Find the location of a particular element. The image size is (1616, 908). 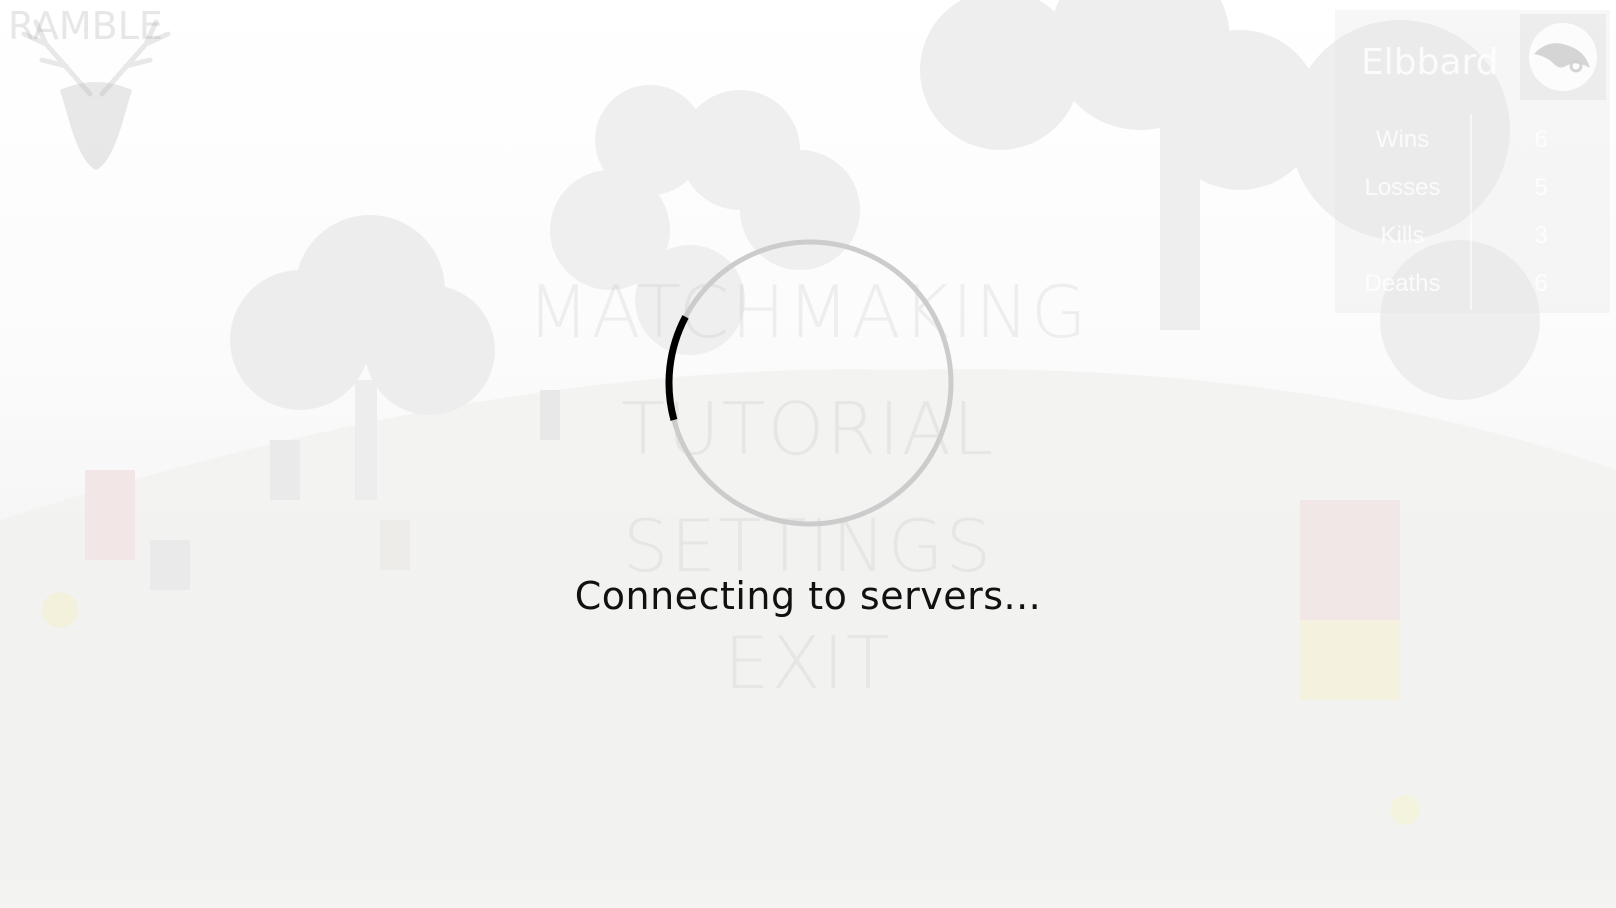

spinner-ring is located at coordinates (810, 383).